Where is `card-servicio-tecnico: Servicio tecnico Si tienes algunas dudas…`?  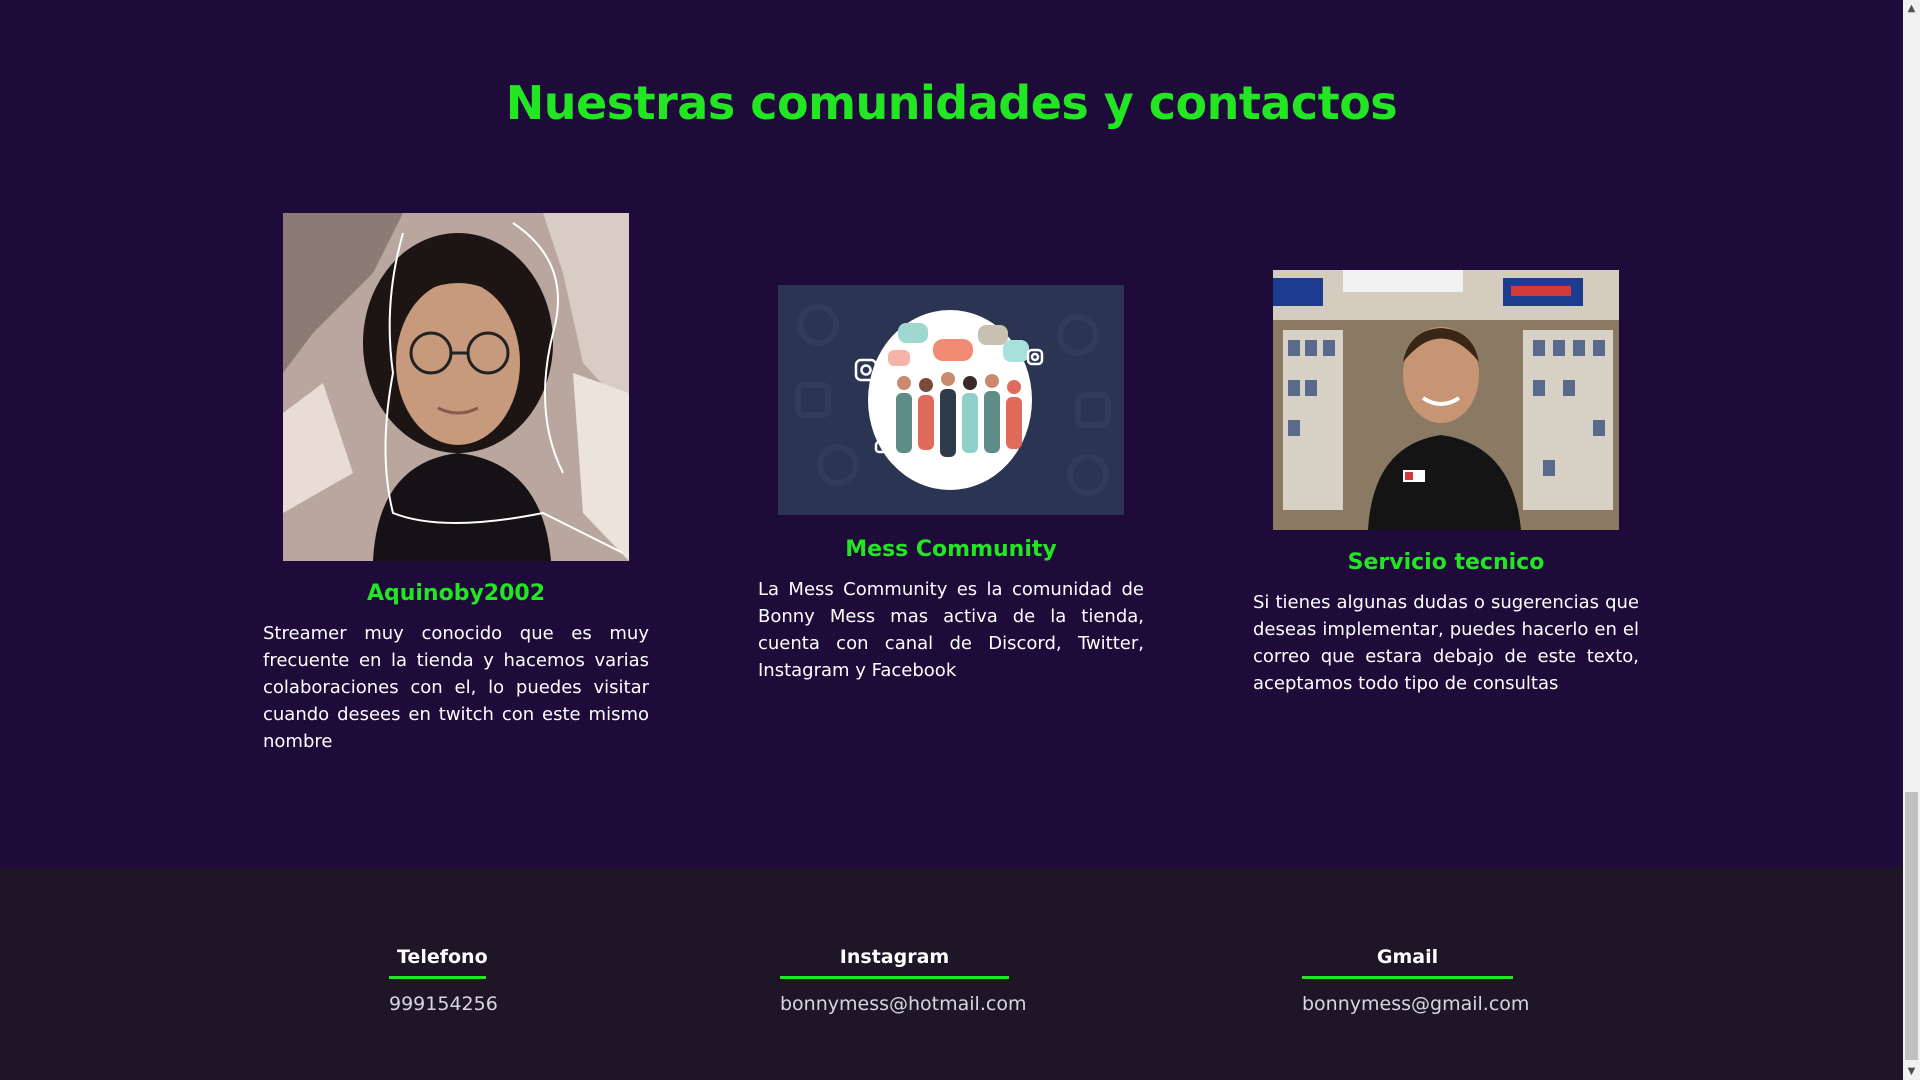
card-servicio-tecnico: Servicio tecnico Si tienes algunas dudas… is located at coordinates (1446, 483).